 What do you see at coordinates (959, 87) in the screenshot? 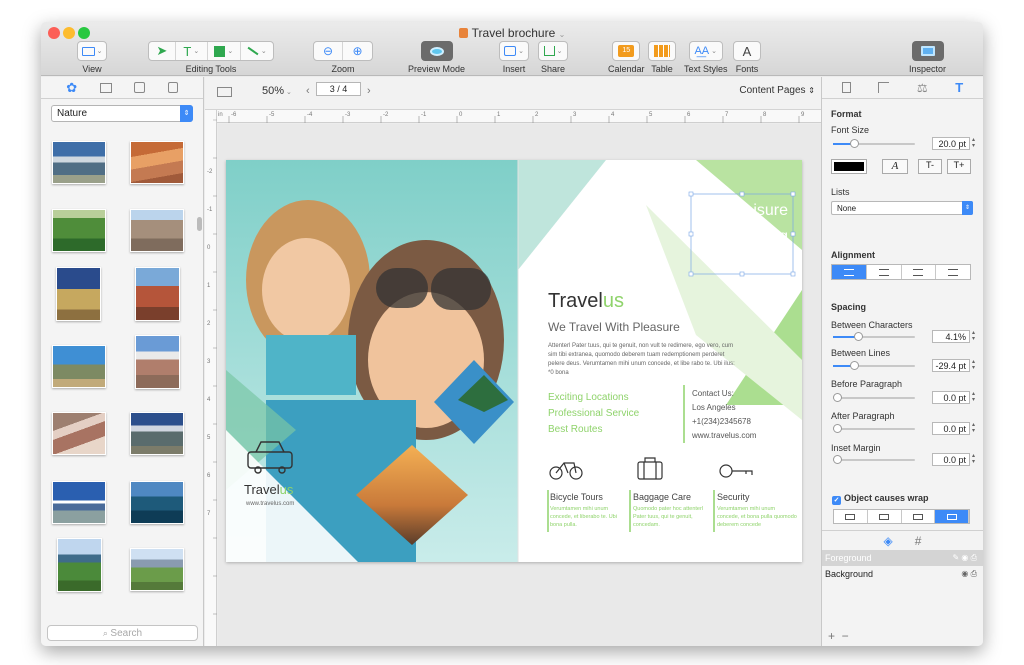
I see `text-tab-icon: T` at bounding box center [959, 87].